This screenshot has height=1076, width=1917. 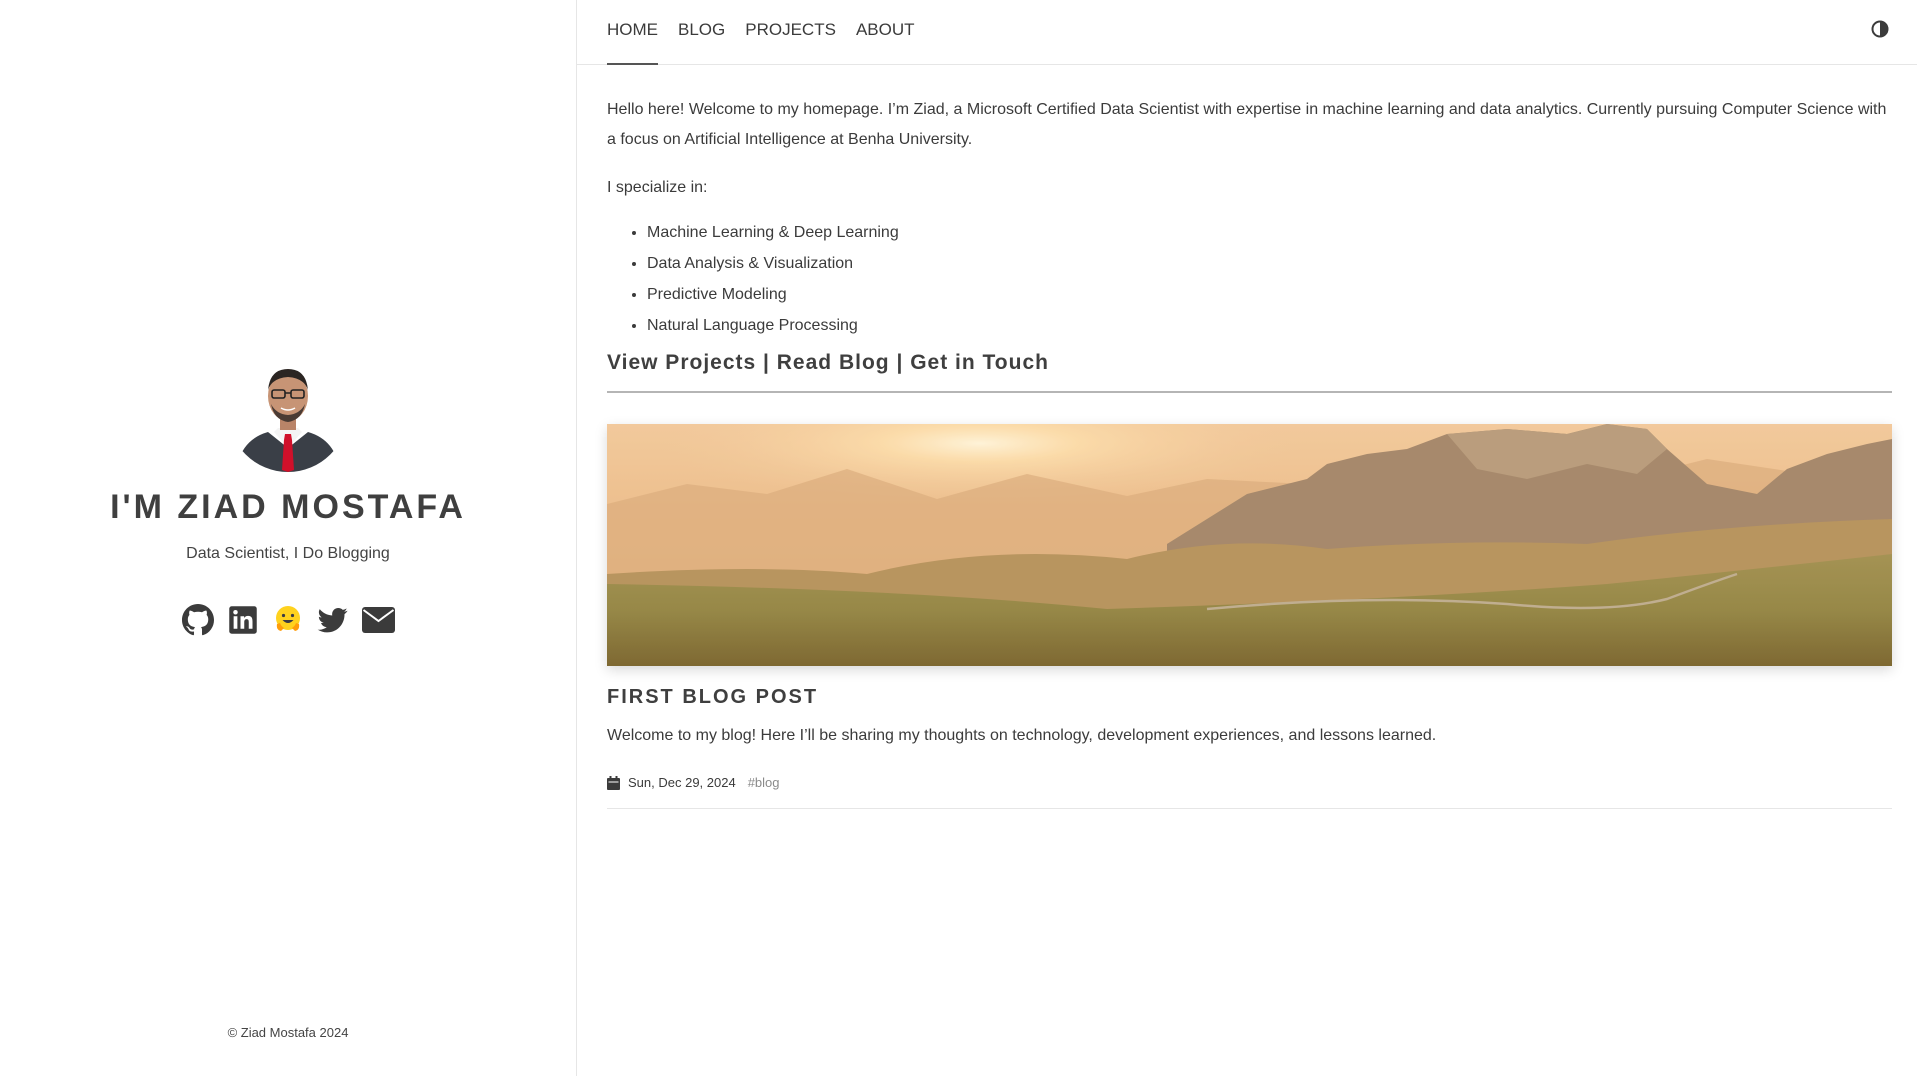 I want to click on linkedin-icon, so click(x=243, y=619).